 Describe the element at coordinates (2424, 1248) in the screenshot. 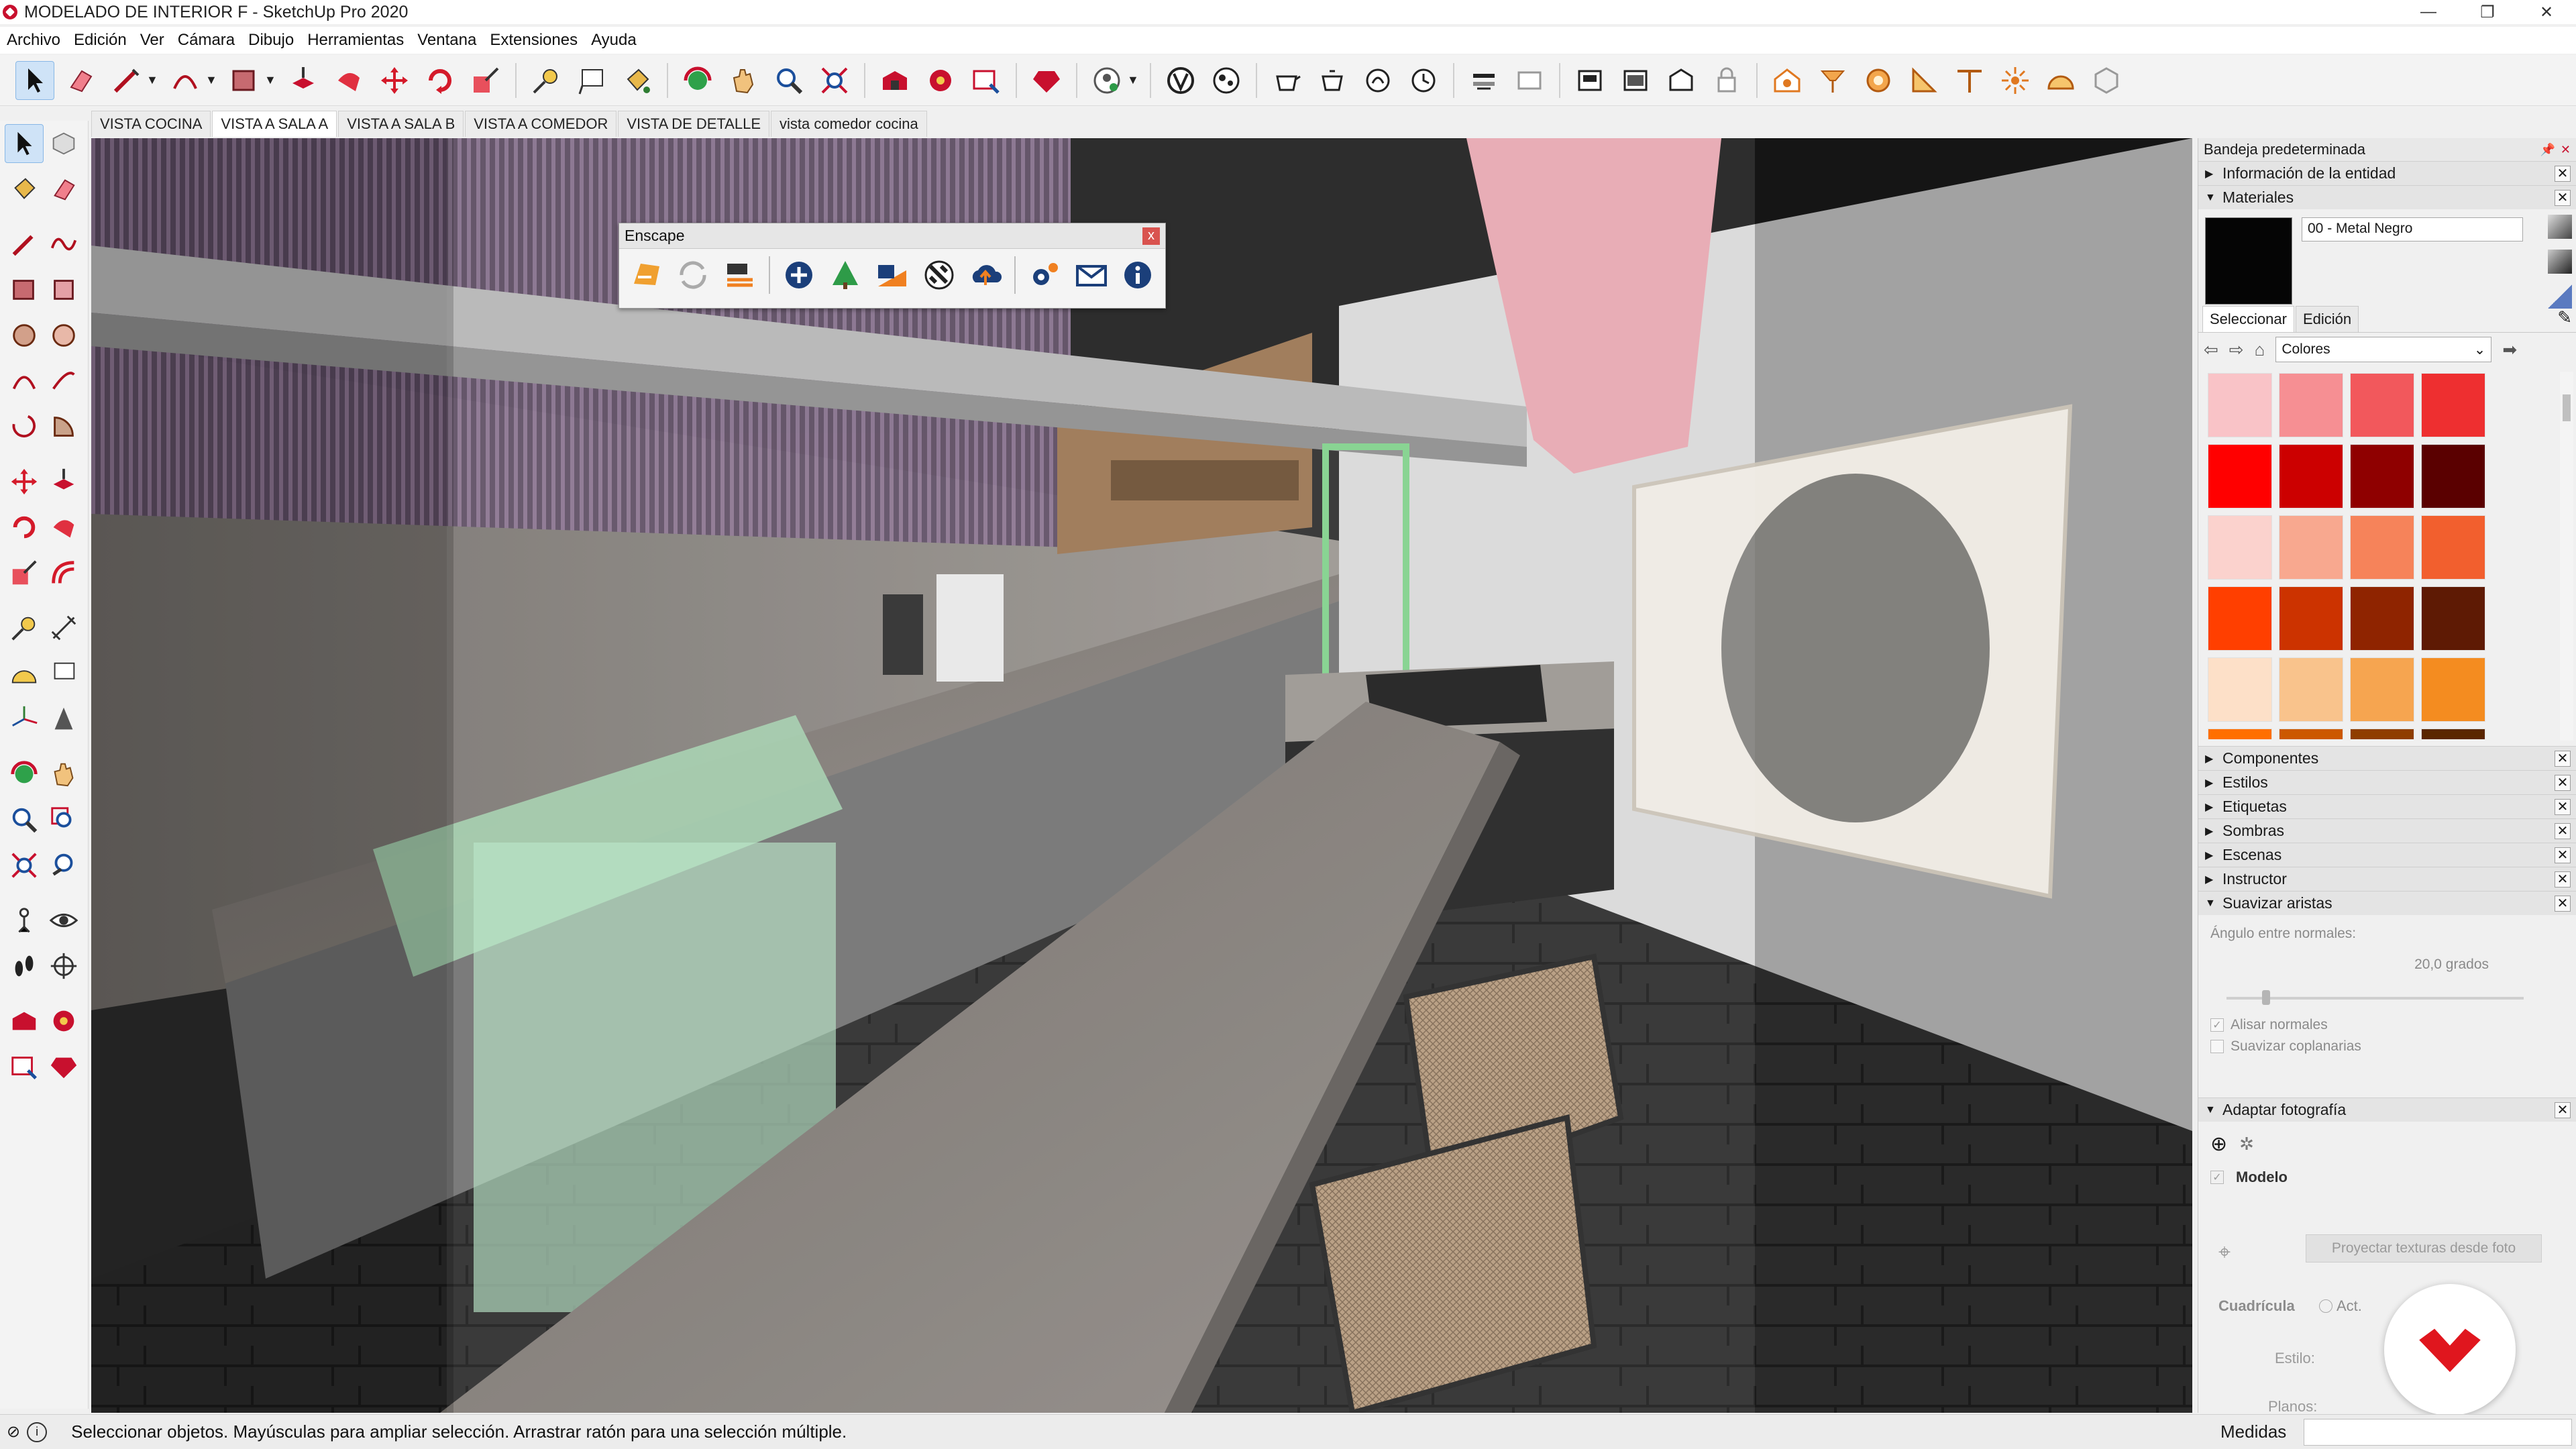

I see `project-textures-button: Proyectar texturas desde foto` at that location.